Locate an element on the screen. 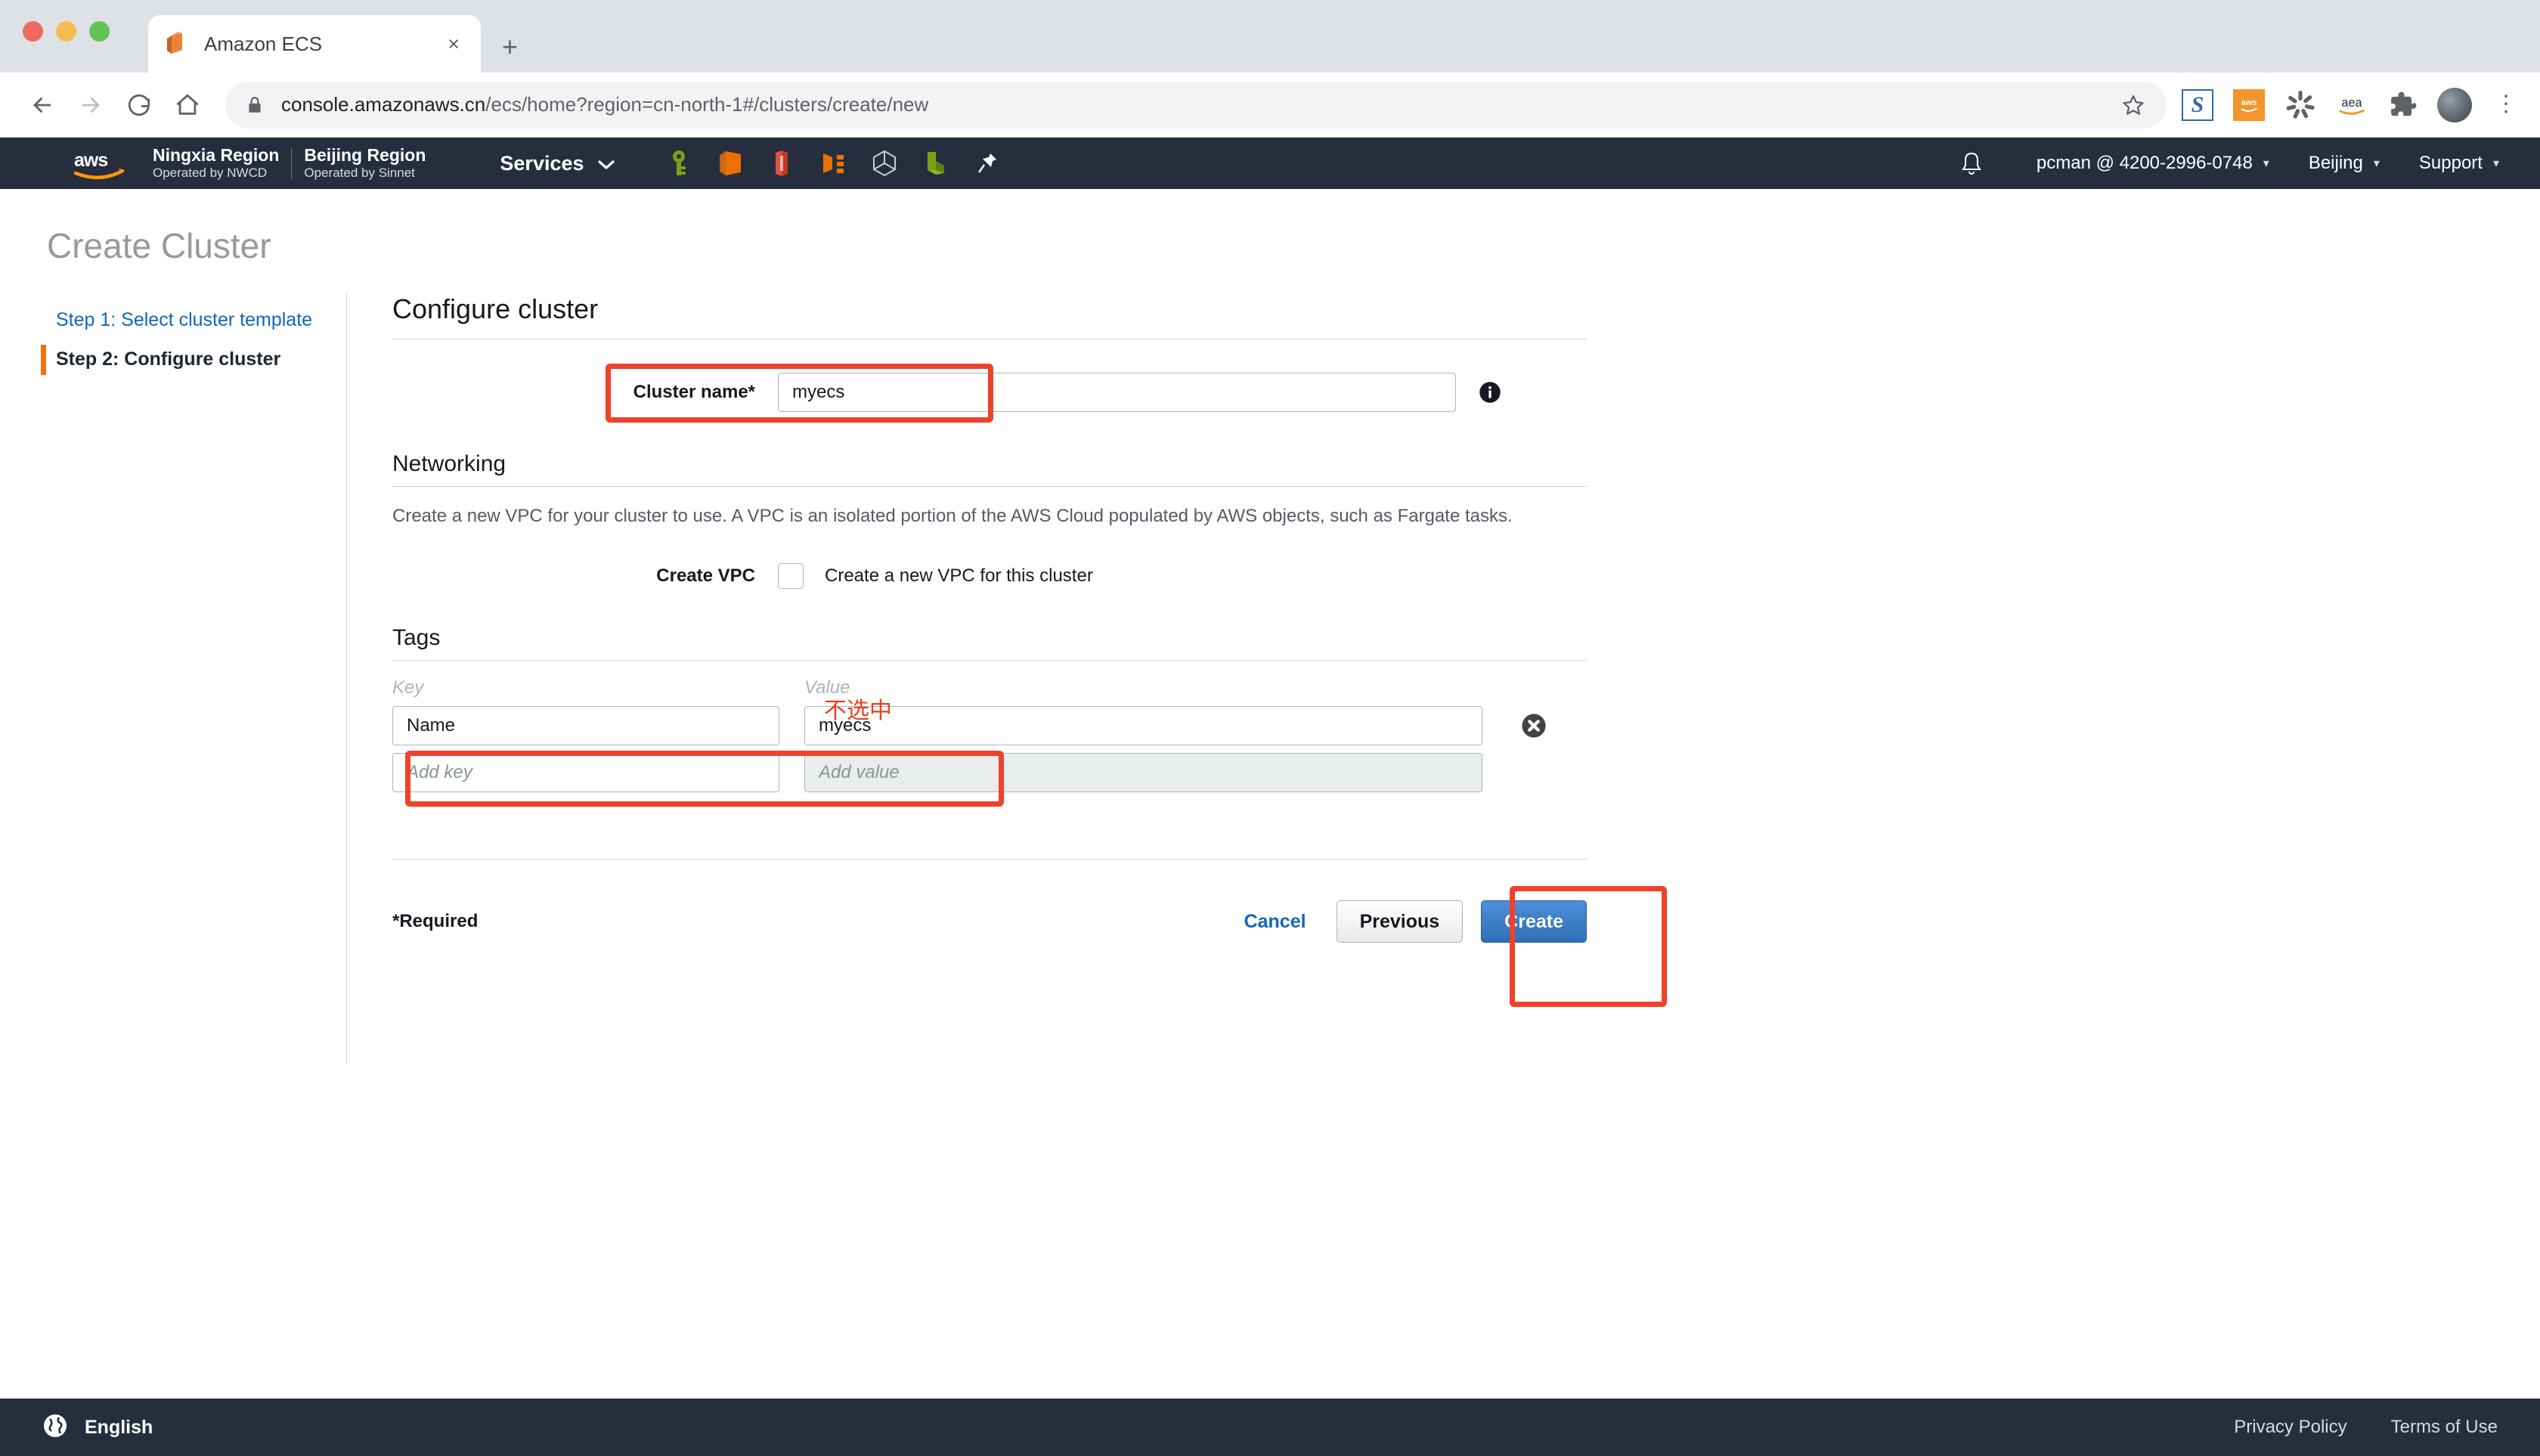  bookmark-star-icon is located at coordinates (2134, 105).